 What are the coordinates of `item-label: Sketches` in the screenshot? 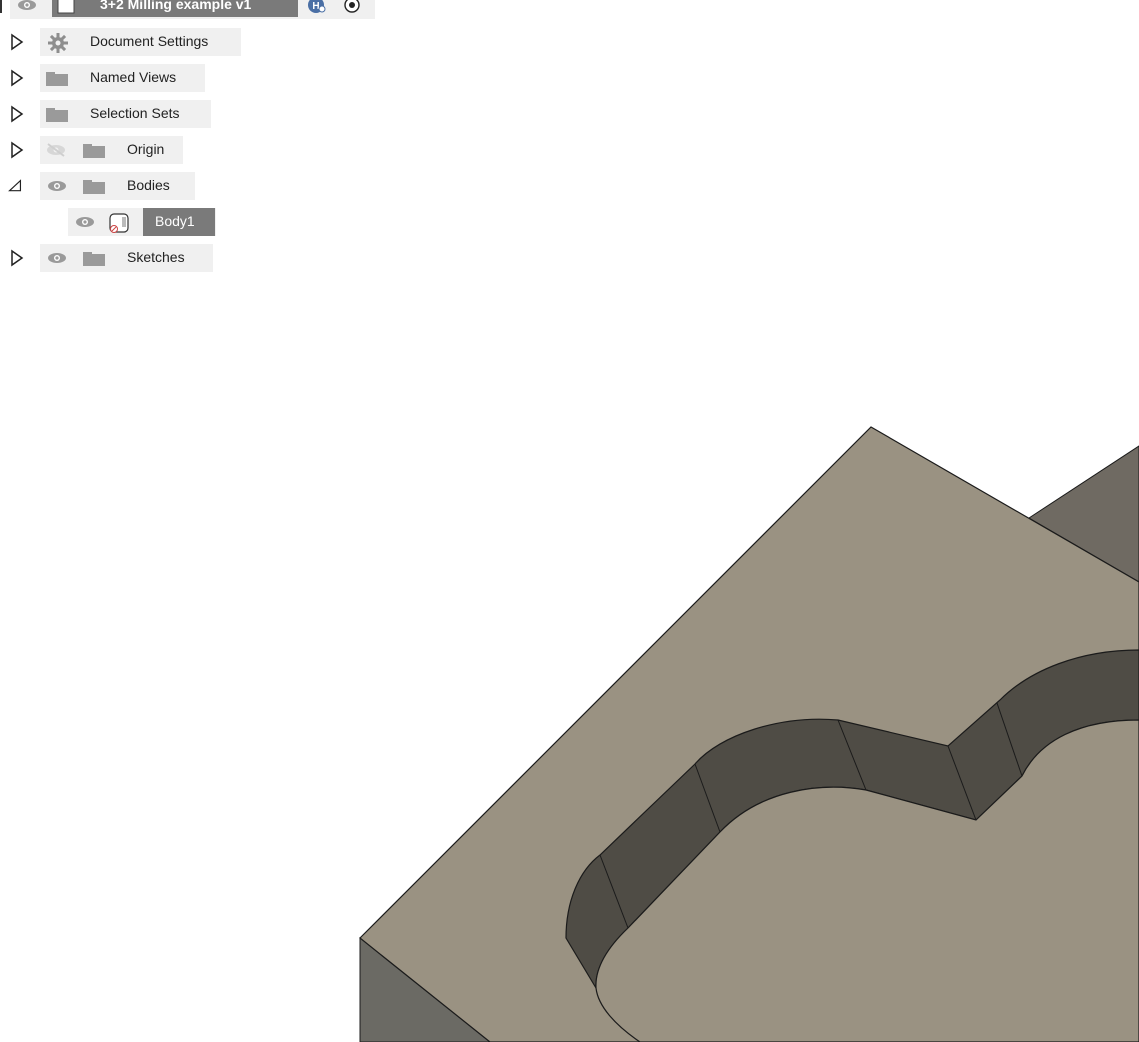 It's located at (156, 257).